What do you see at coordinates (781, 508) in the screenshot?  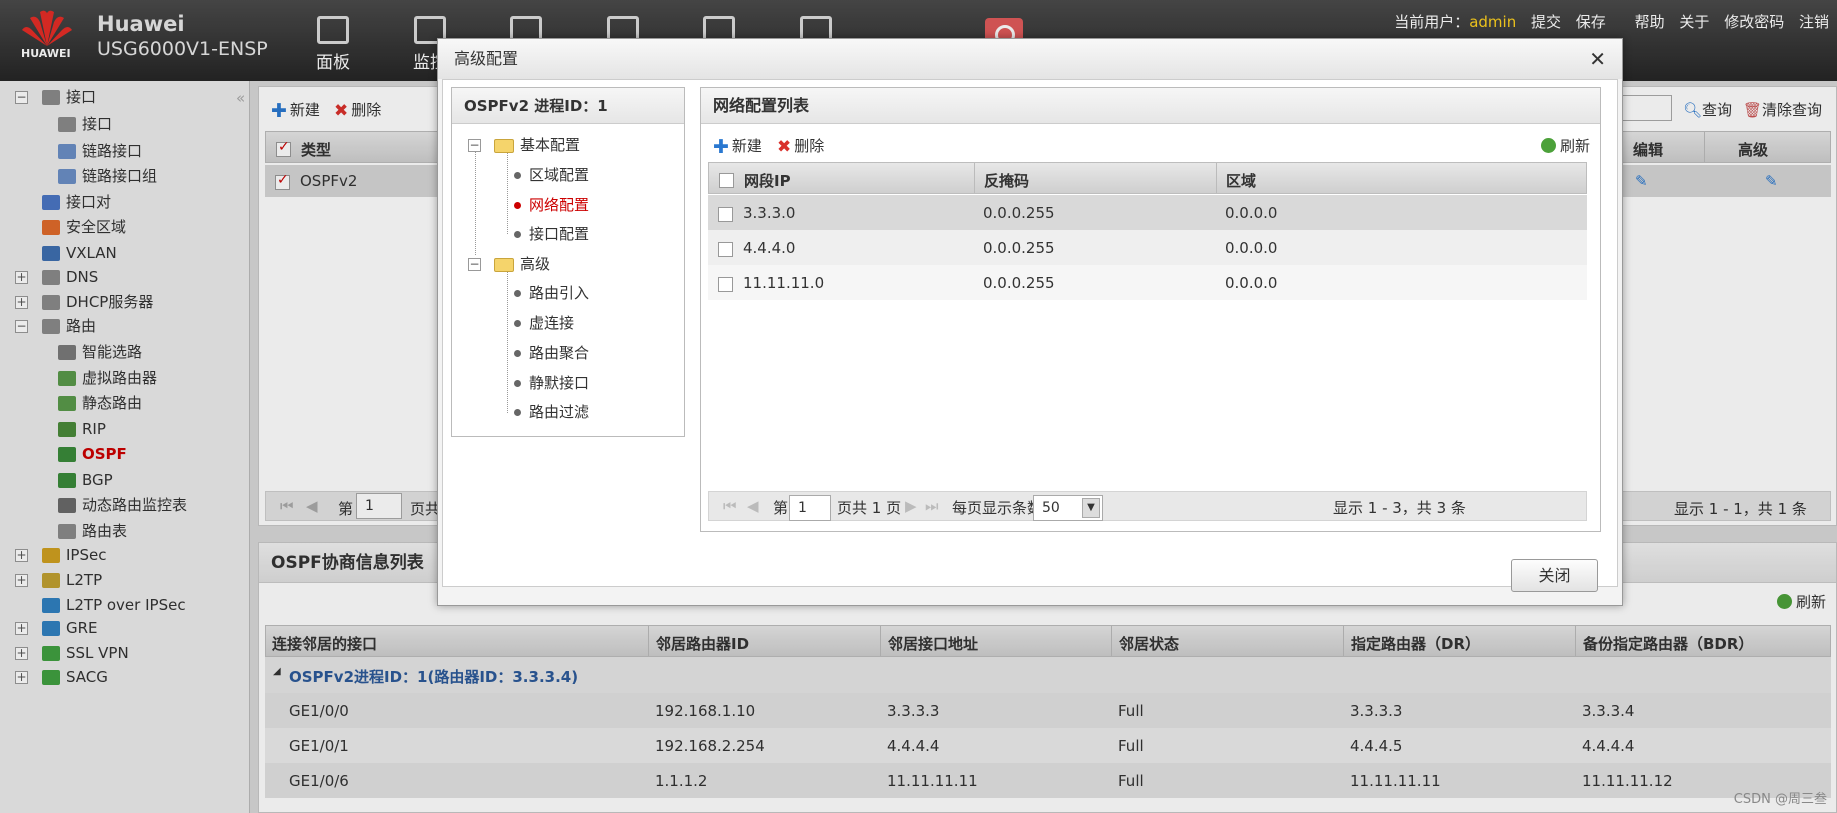 I see `pager-prefix: 第` at bounding box center [781, 508].